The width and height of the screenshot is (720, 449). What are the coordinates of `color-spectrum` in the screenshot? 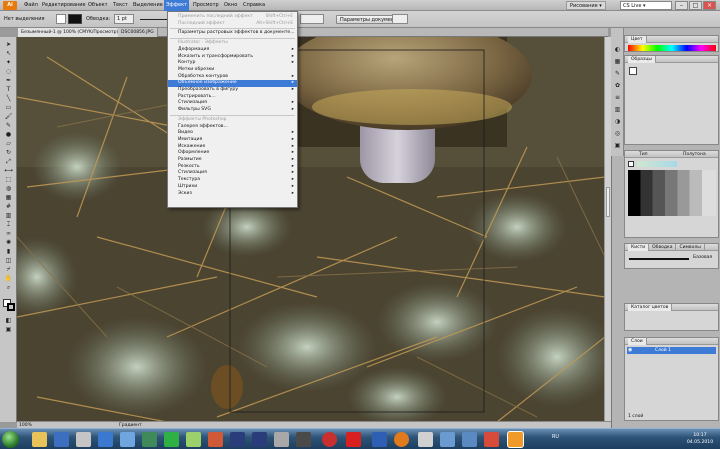 It's located at (672, 48).